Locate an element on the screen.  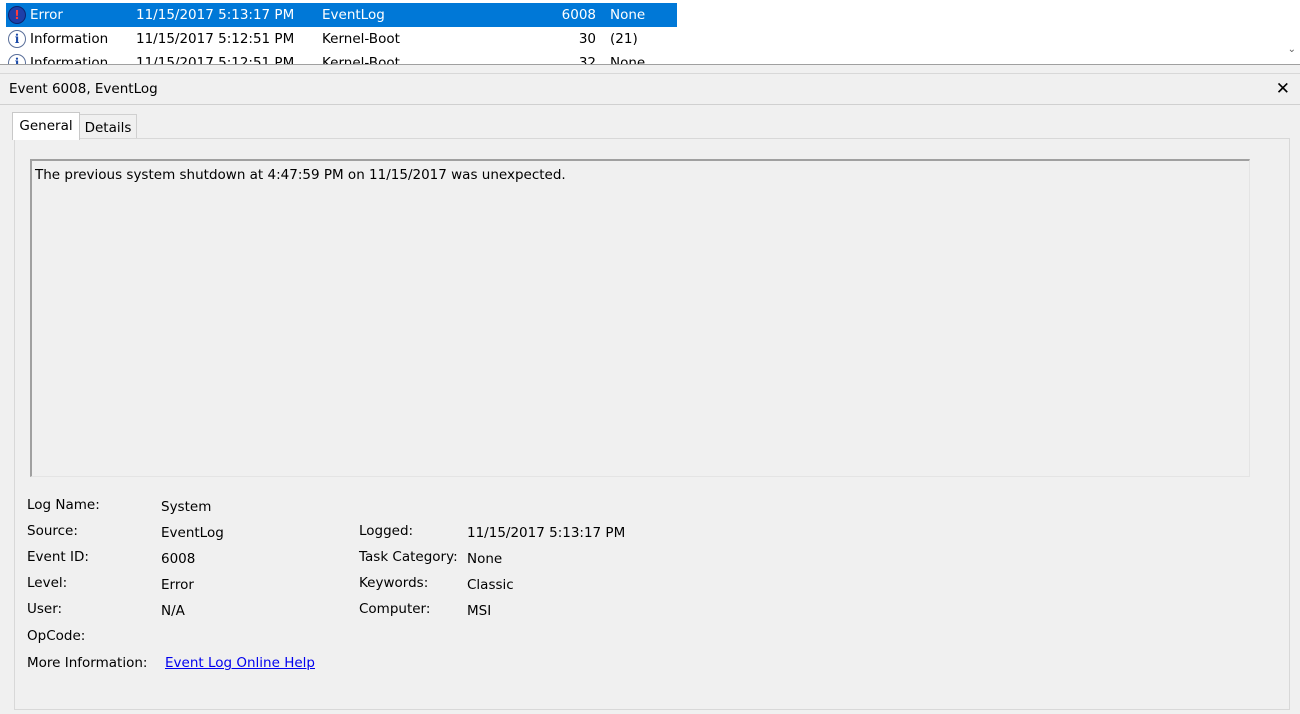
keywords-label: Keywords: is located at coordinates (394, 583).